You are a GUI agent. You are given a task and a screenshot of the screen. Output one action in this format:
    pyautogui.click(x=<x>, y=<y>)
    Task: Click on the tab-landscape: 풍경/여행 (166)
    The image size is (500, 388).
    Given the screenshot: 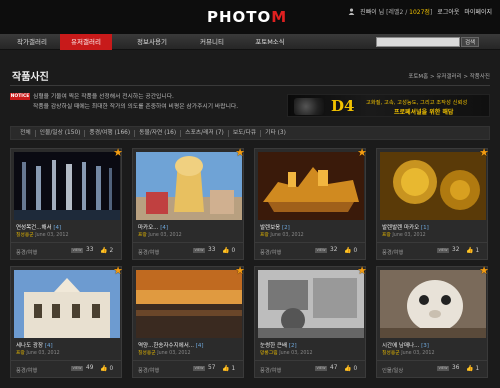 What is the action you would take?
    pyautogui.click(x=110, y=133)
    